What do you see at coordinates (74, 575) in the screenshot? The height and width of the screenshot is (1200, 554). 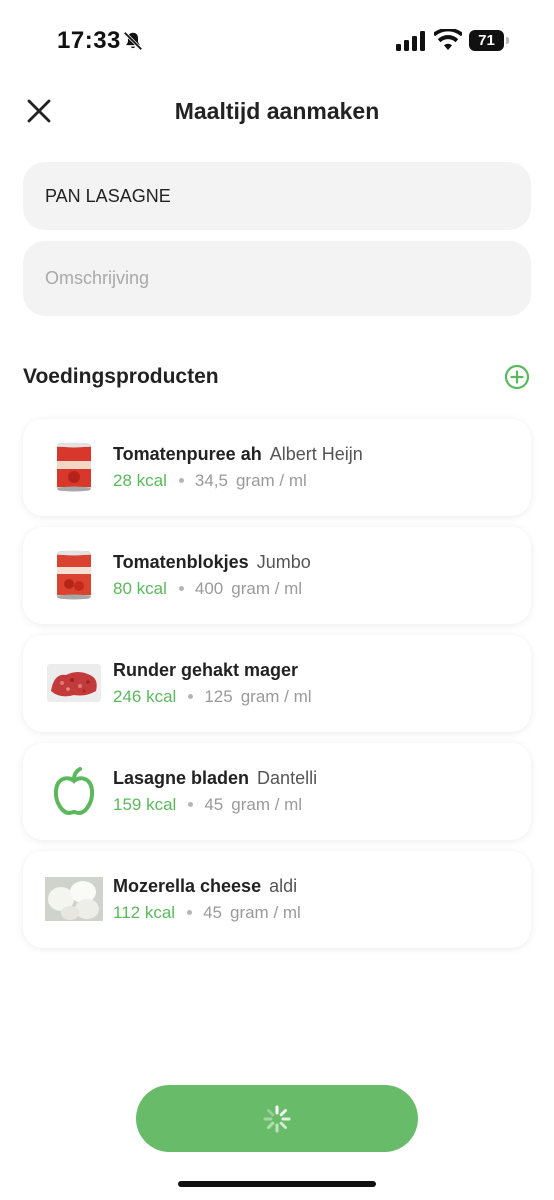 I see `tomato-blocks-can-image` at bounding box center [74, 575].